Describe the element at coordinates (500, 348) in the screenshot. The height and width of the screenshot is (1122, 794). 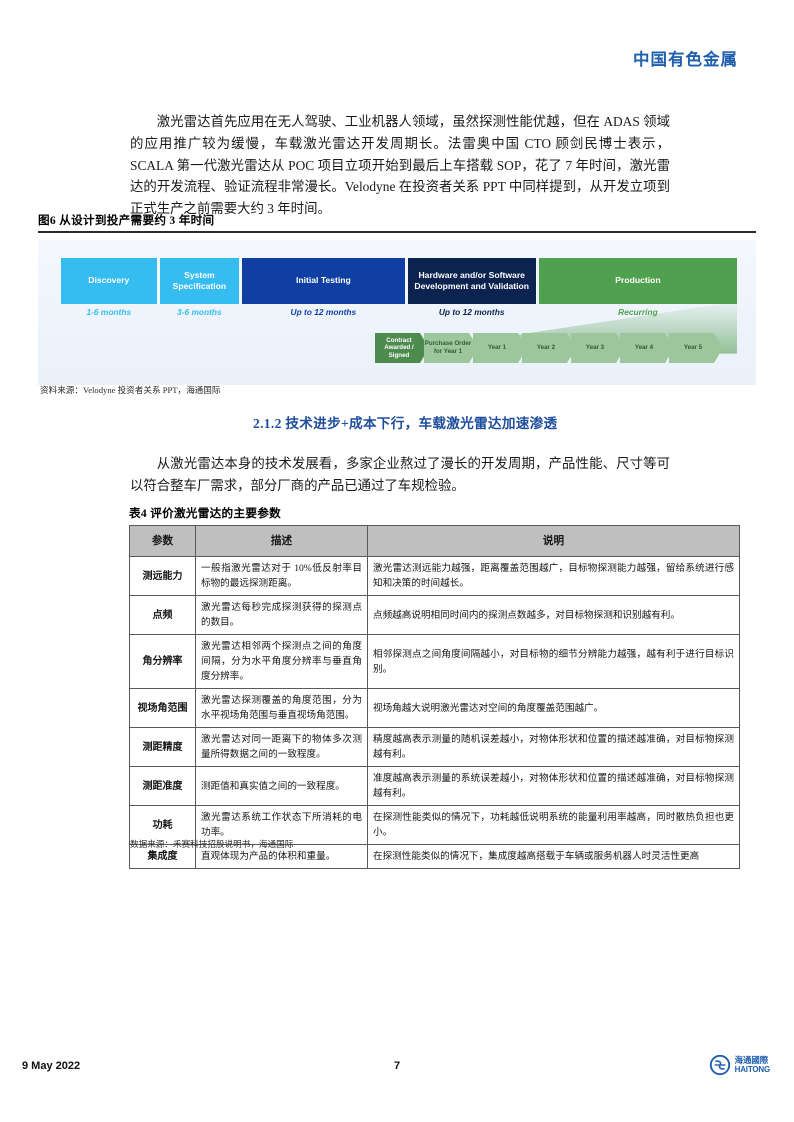
I see `timeline-chevron-3: Year 1` at that location.